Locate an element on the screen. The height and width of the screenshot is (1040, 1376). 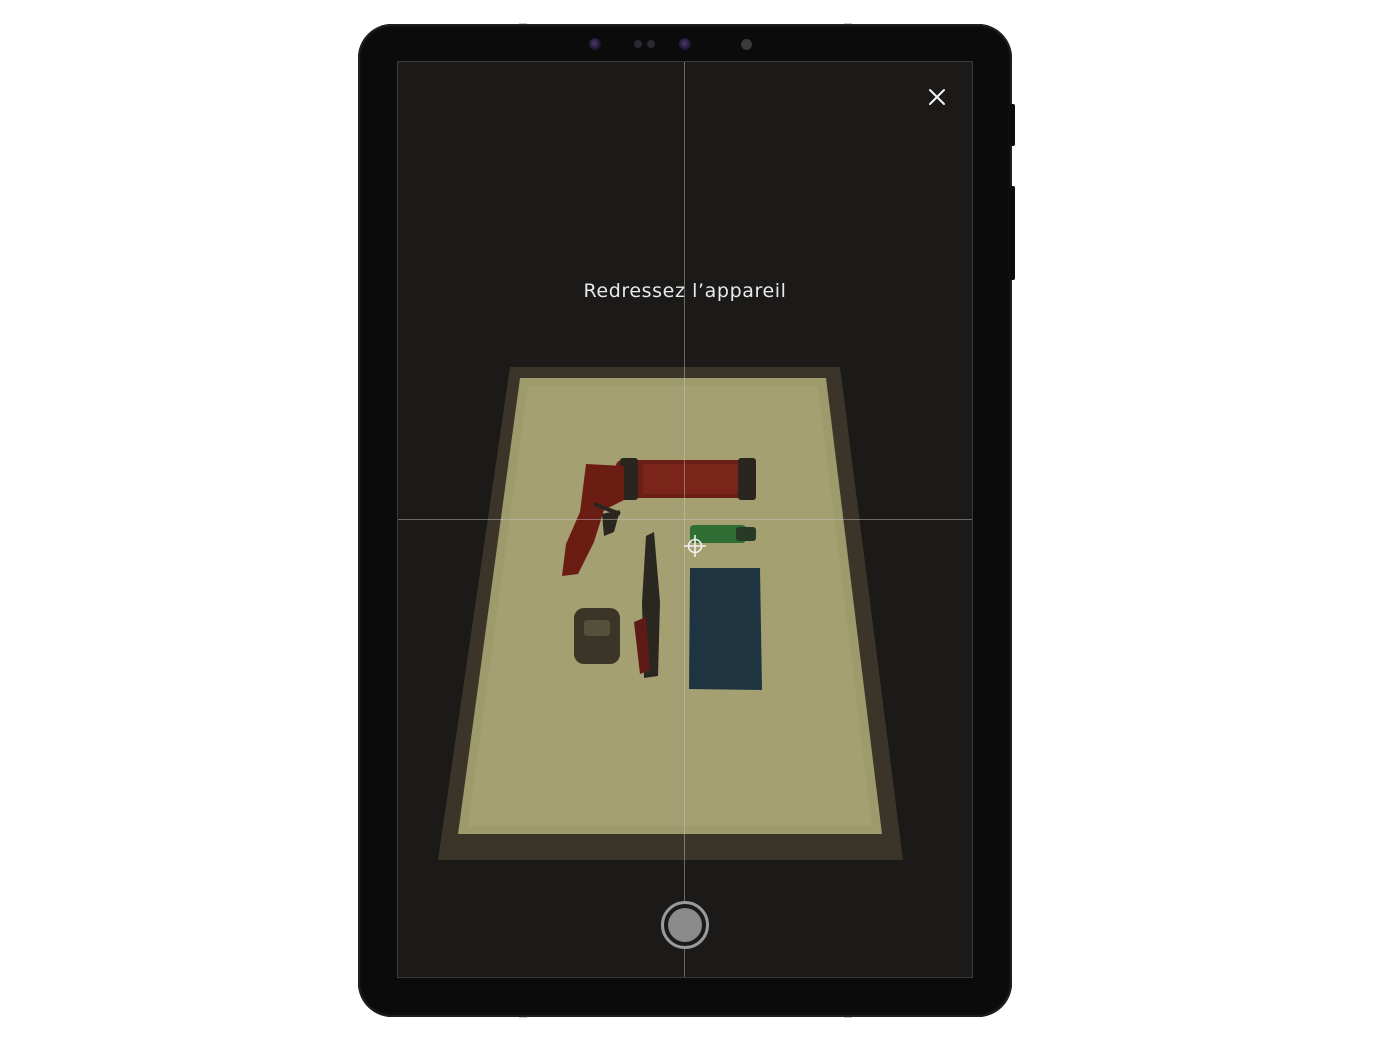
shutter-button is located at coordinates (685, 925).